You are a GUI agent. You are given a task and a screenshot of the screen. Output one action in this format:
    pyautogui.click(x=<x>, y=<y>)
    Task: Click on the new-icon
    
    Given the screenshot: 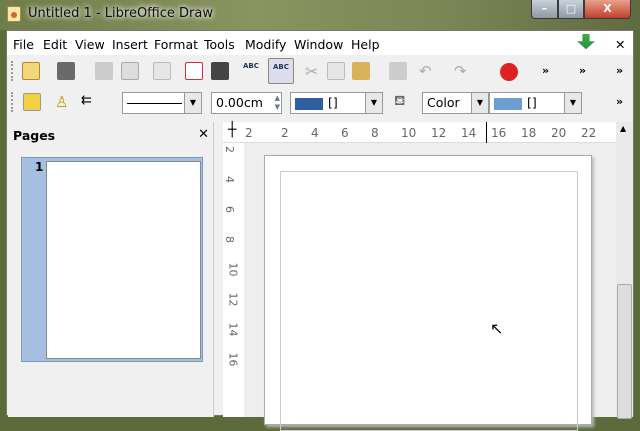 What is the action you would take?
    pyautogui.click(x=31, y=71)
    